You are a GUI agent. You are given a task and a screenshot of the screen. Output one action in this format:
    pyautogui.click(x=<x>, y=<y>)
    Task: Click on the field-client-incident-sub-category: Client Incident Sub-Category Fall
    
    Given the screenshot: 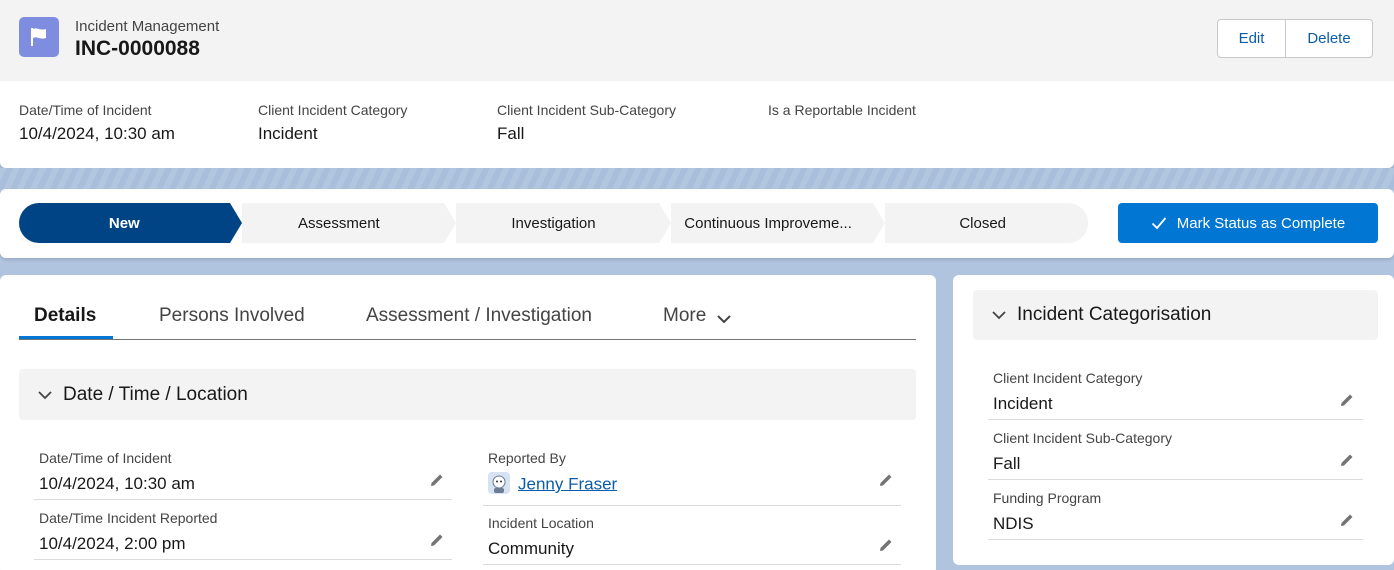 What is the action you would take?
    pyautogui.click(x=1082, y=452)
    